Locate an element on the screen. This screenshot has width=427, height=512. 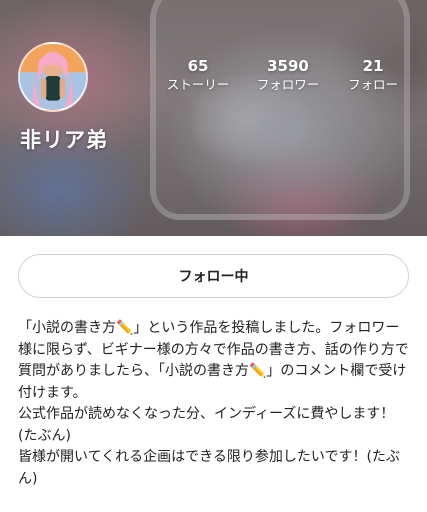
bio-paragraph-2: 公式作品が読めなくなった分、インディーズに費やします！(たぶん) is located at coordinates (206, 425).